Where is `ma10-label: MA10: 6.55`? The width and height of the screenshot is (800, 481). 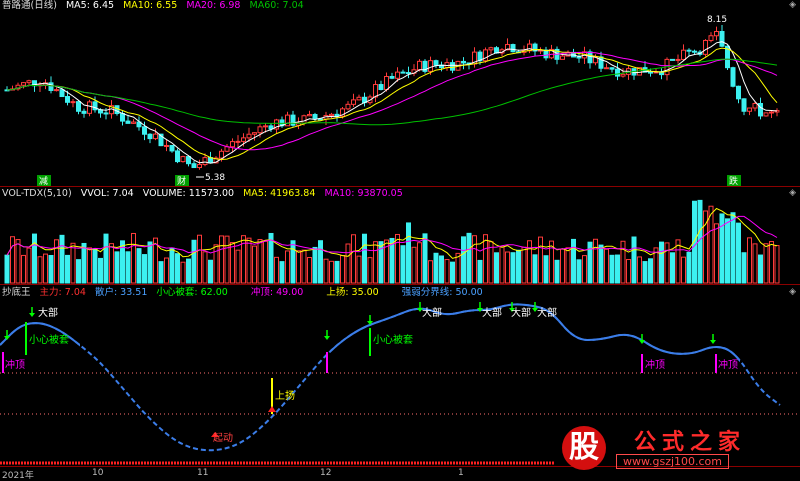
ma10-label: MA10: 6.55 is located at coordinates (150, 5).